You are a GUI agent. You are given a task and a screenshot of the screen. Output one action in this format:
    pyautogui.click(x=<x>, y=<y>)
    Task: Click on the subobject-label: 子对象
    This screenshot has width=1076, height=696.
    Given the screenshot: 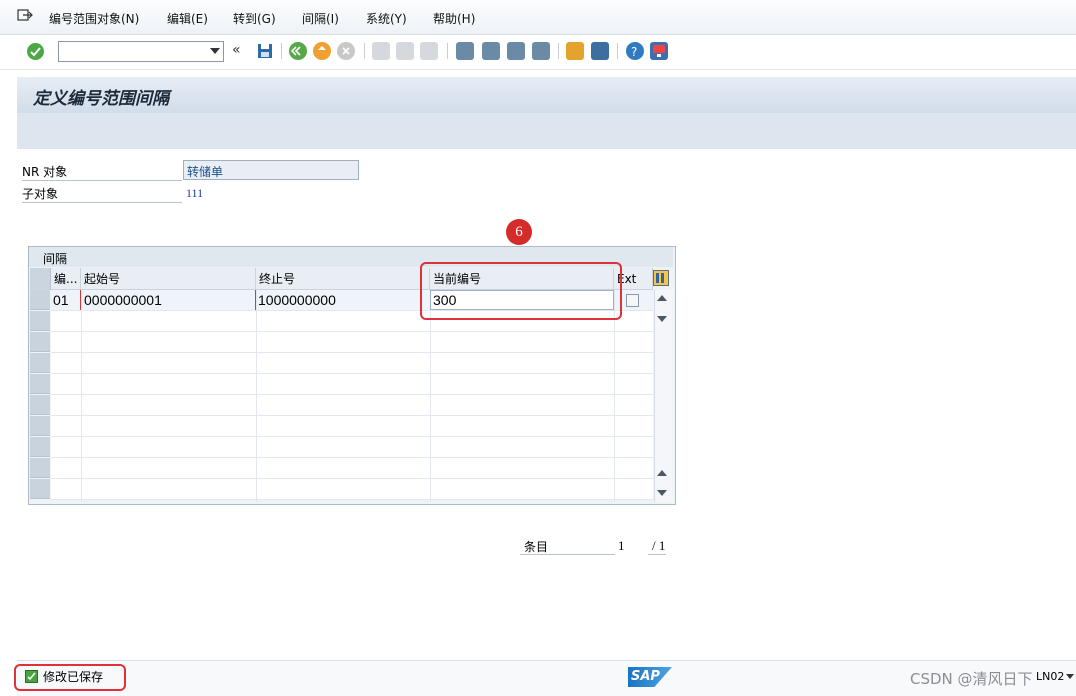 What is the action you would take?
    pyautogui.click(x=40, y=194)
    